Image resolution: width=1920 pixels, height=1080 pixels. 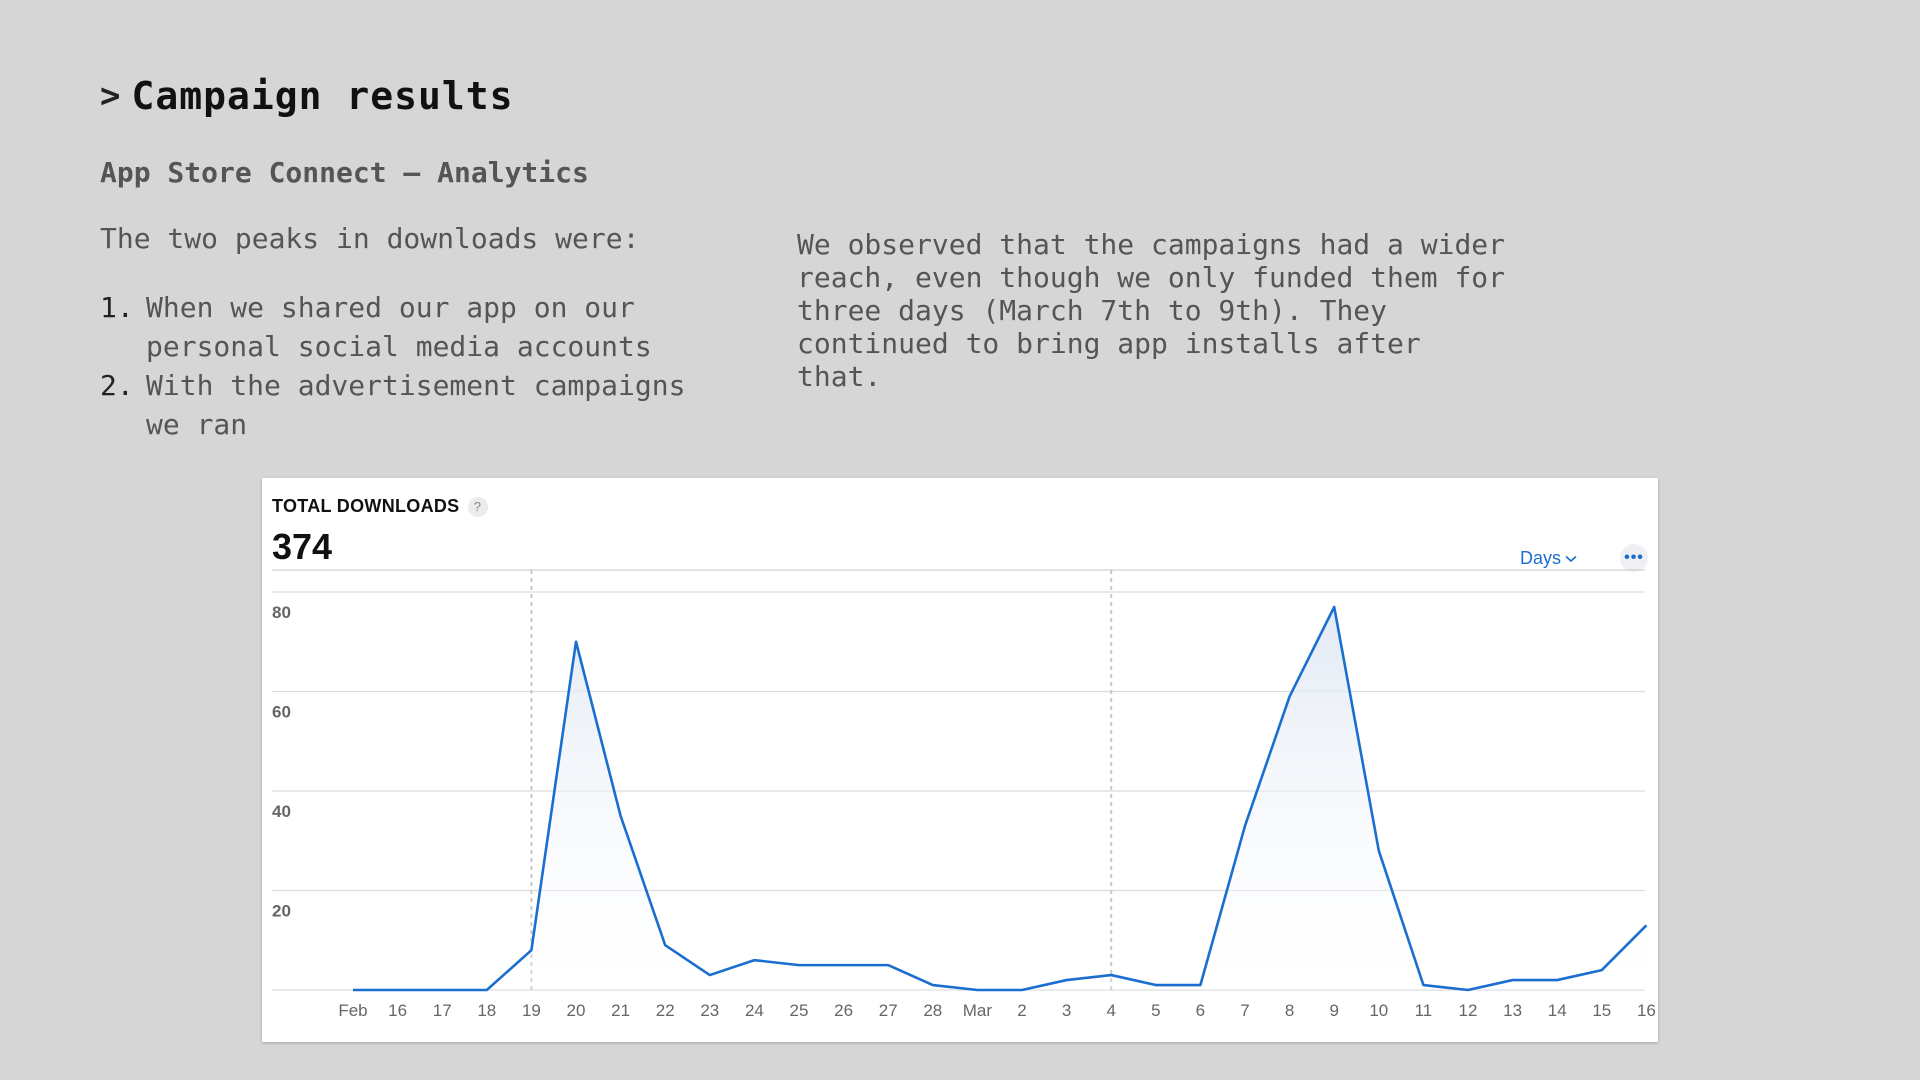 What do you see at coordinates (344, 172) in the screenshot?
I see `subtitle: App Store Connect – Analytics` at bounding box center [344, 172].